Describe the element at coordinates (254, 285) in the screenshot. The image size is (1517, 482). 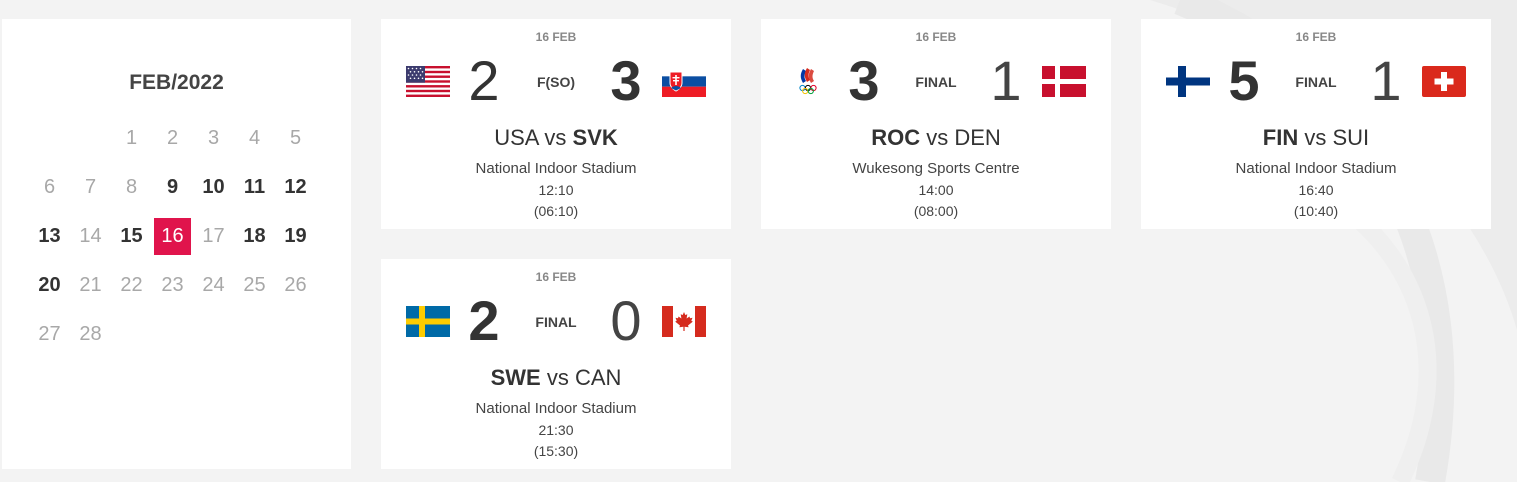
I see `calendar-day: 25` at that location.